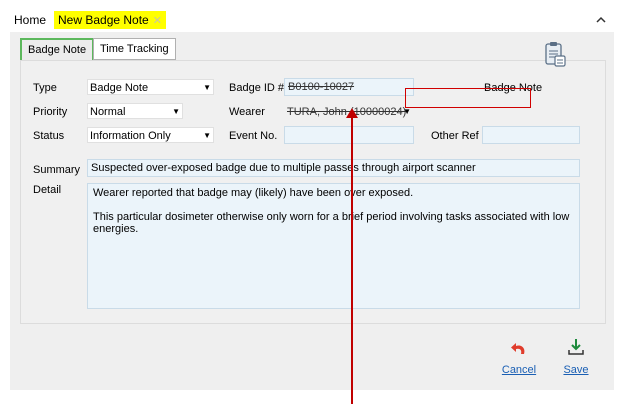  I want to click on event-no-label: Event No., so click(253, 136).